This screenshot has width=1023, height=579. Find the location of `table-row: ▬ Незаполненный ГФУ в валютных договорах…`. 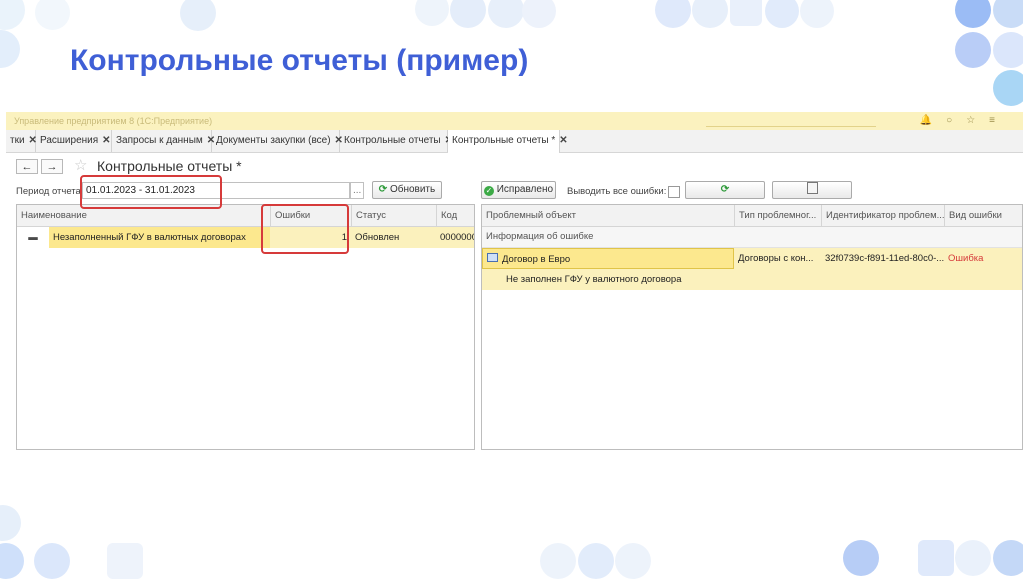

table-row: ▬ Незаполненный ГФУ в валютных договорах… is located at coordinates (245, 237).